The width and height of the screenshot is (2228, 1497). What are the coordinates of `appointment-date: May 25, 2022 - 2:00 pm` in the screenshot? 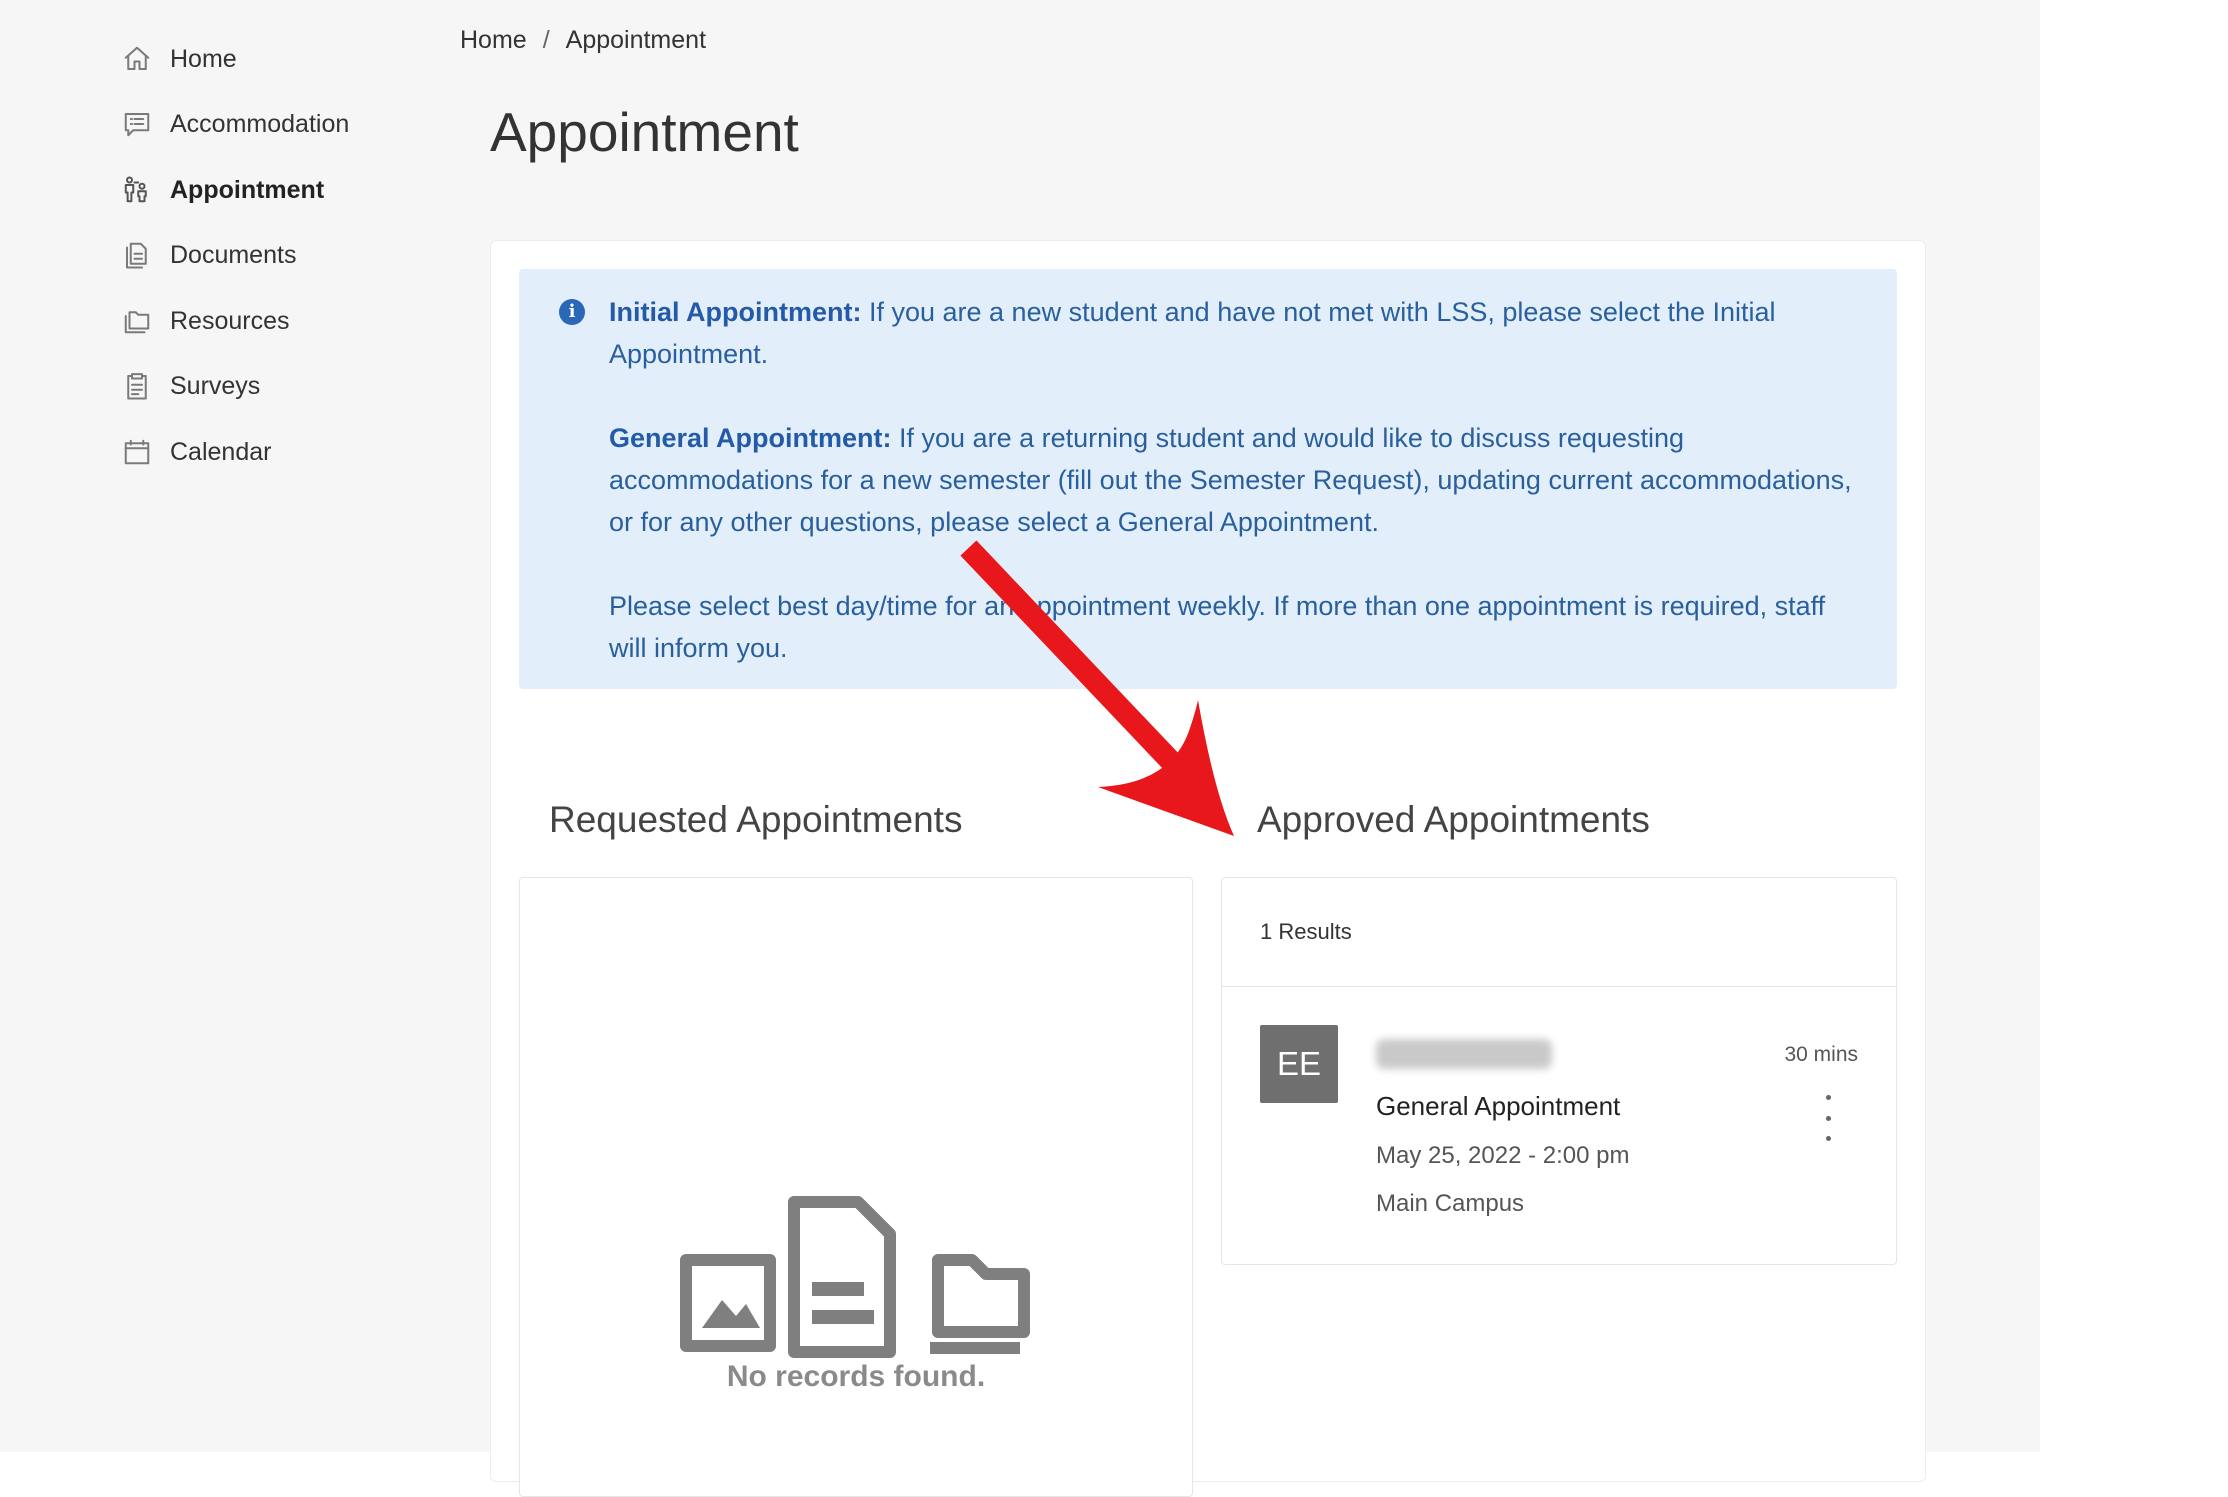 It's located at (1503, 1155).